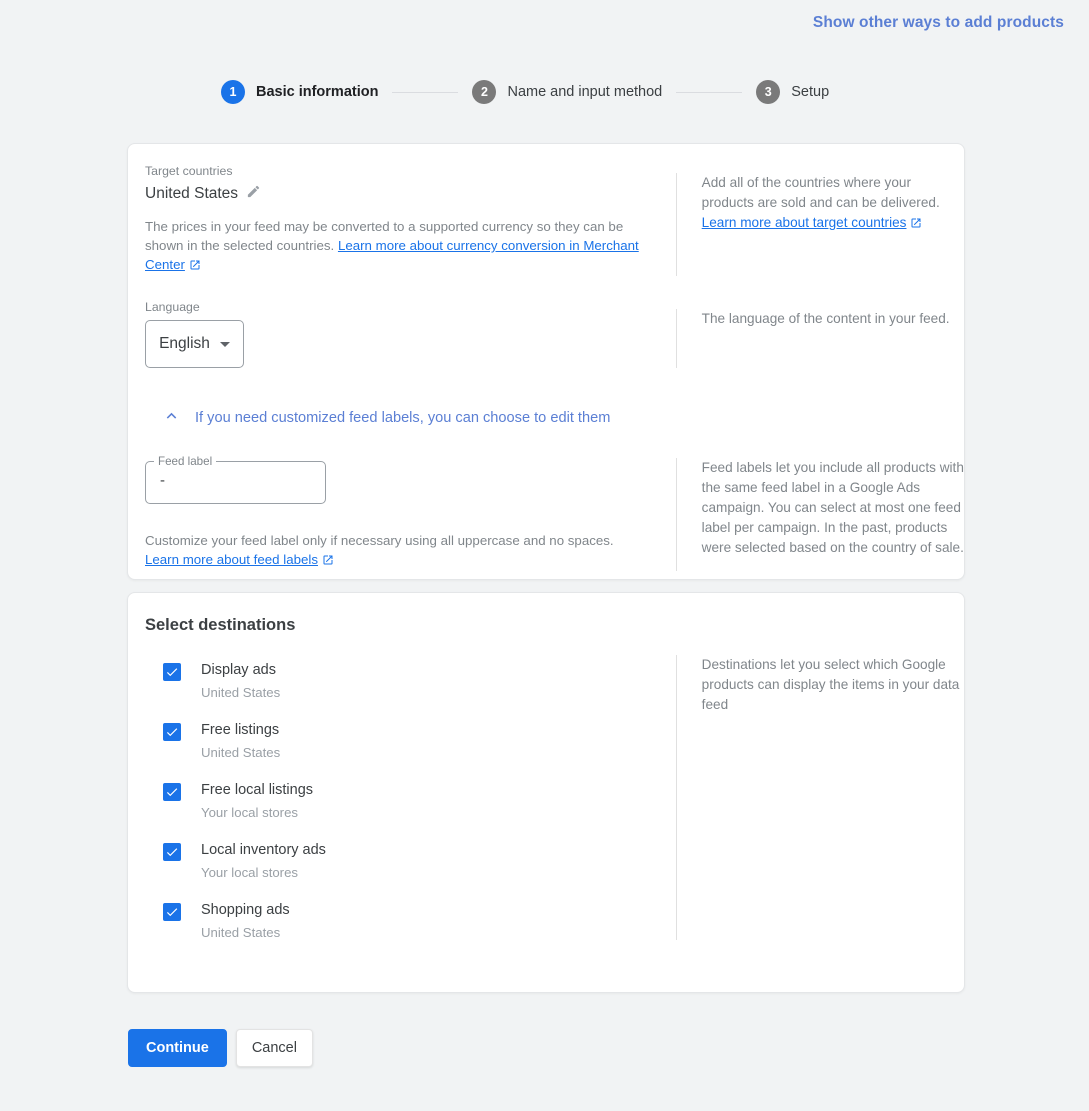  What do you see at coordinates (240, 741) in the screenshot?
I see `destination-texts: Free listings United States` at bounding box center [240, 741].